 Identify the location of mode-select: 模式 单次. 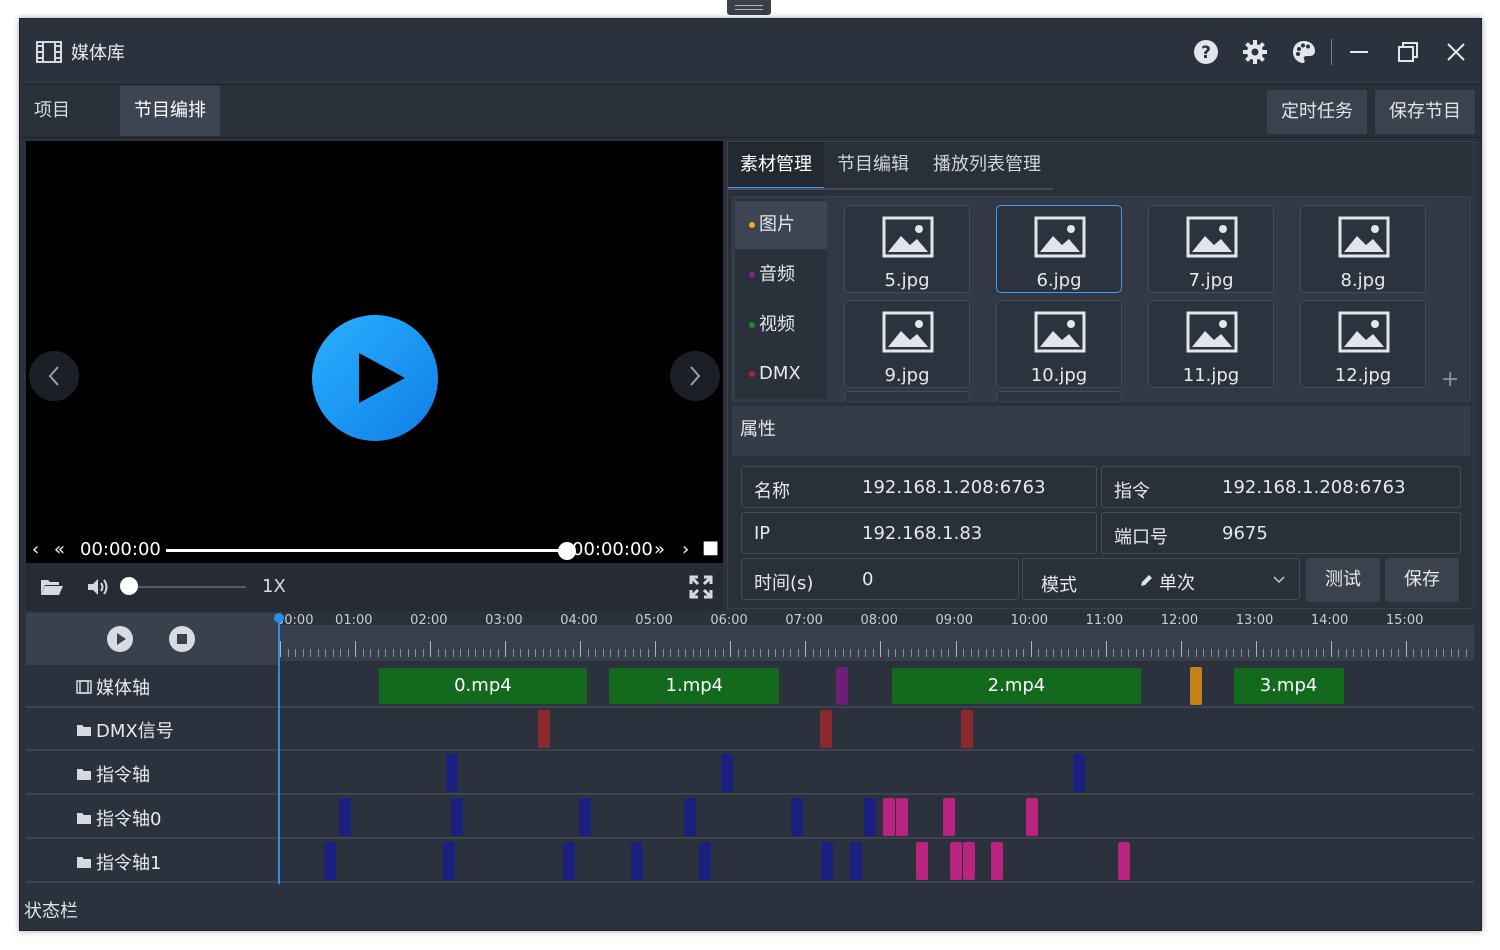
(1161, 579).